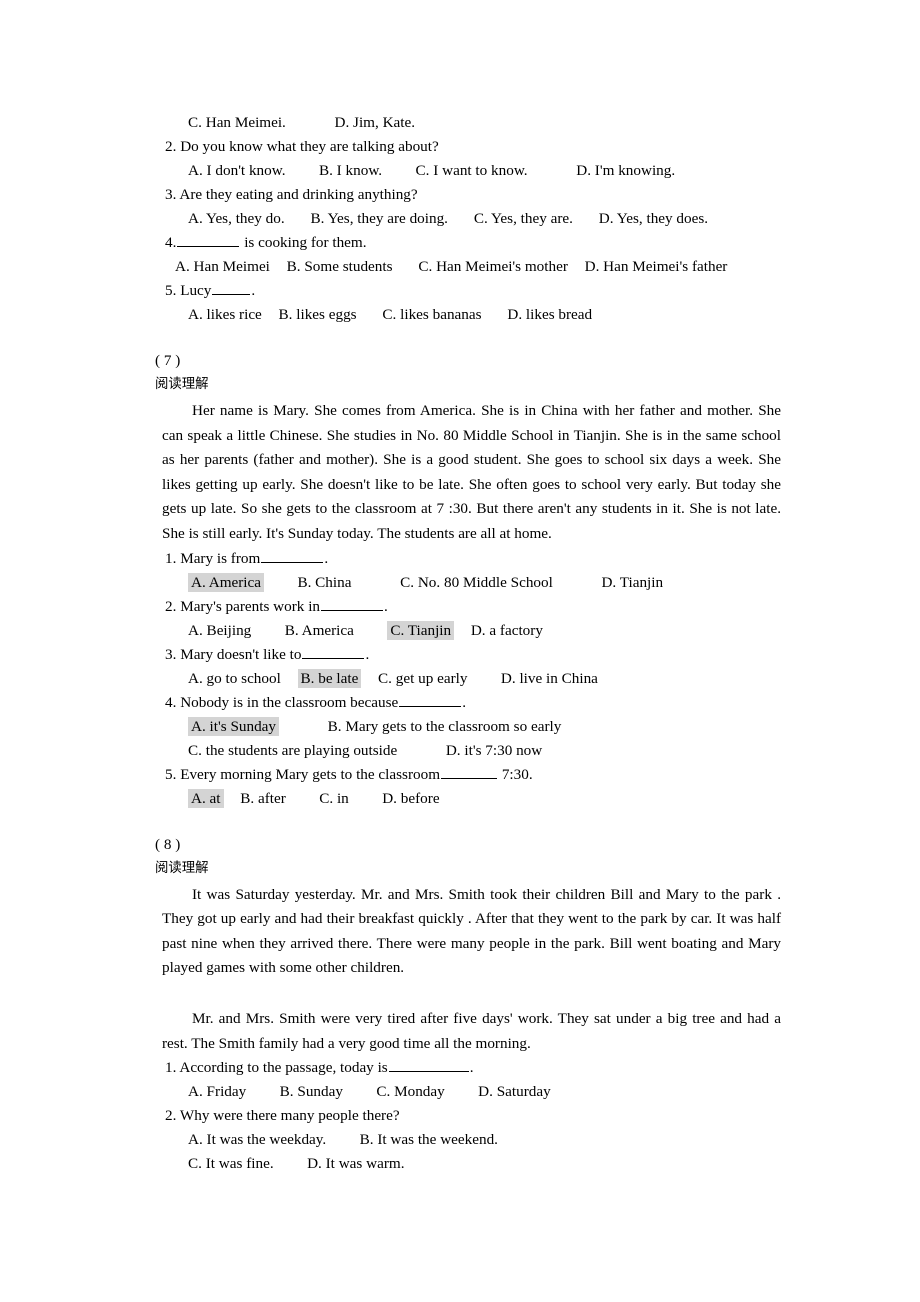 The height and width of the screenshot is (1302, 920). Describe the element at coordinates (282, 1116) in the screenshot. I see `s8-question-2-stem: 2. Why were there many people there?` at that location.